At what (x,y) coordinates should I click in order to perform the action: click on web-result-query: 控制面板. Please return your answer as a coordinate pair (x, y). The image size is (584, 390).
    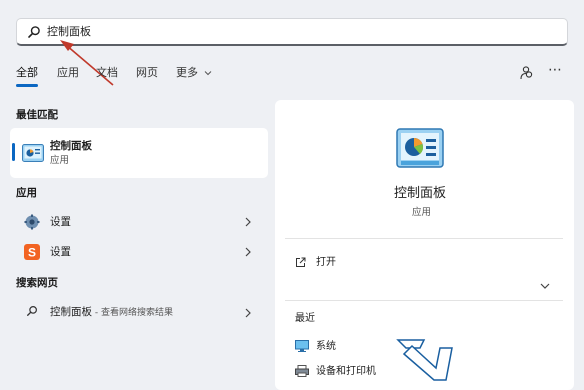
    Looking at the image, I should click on (71, 312).